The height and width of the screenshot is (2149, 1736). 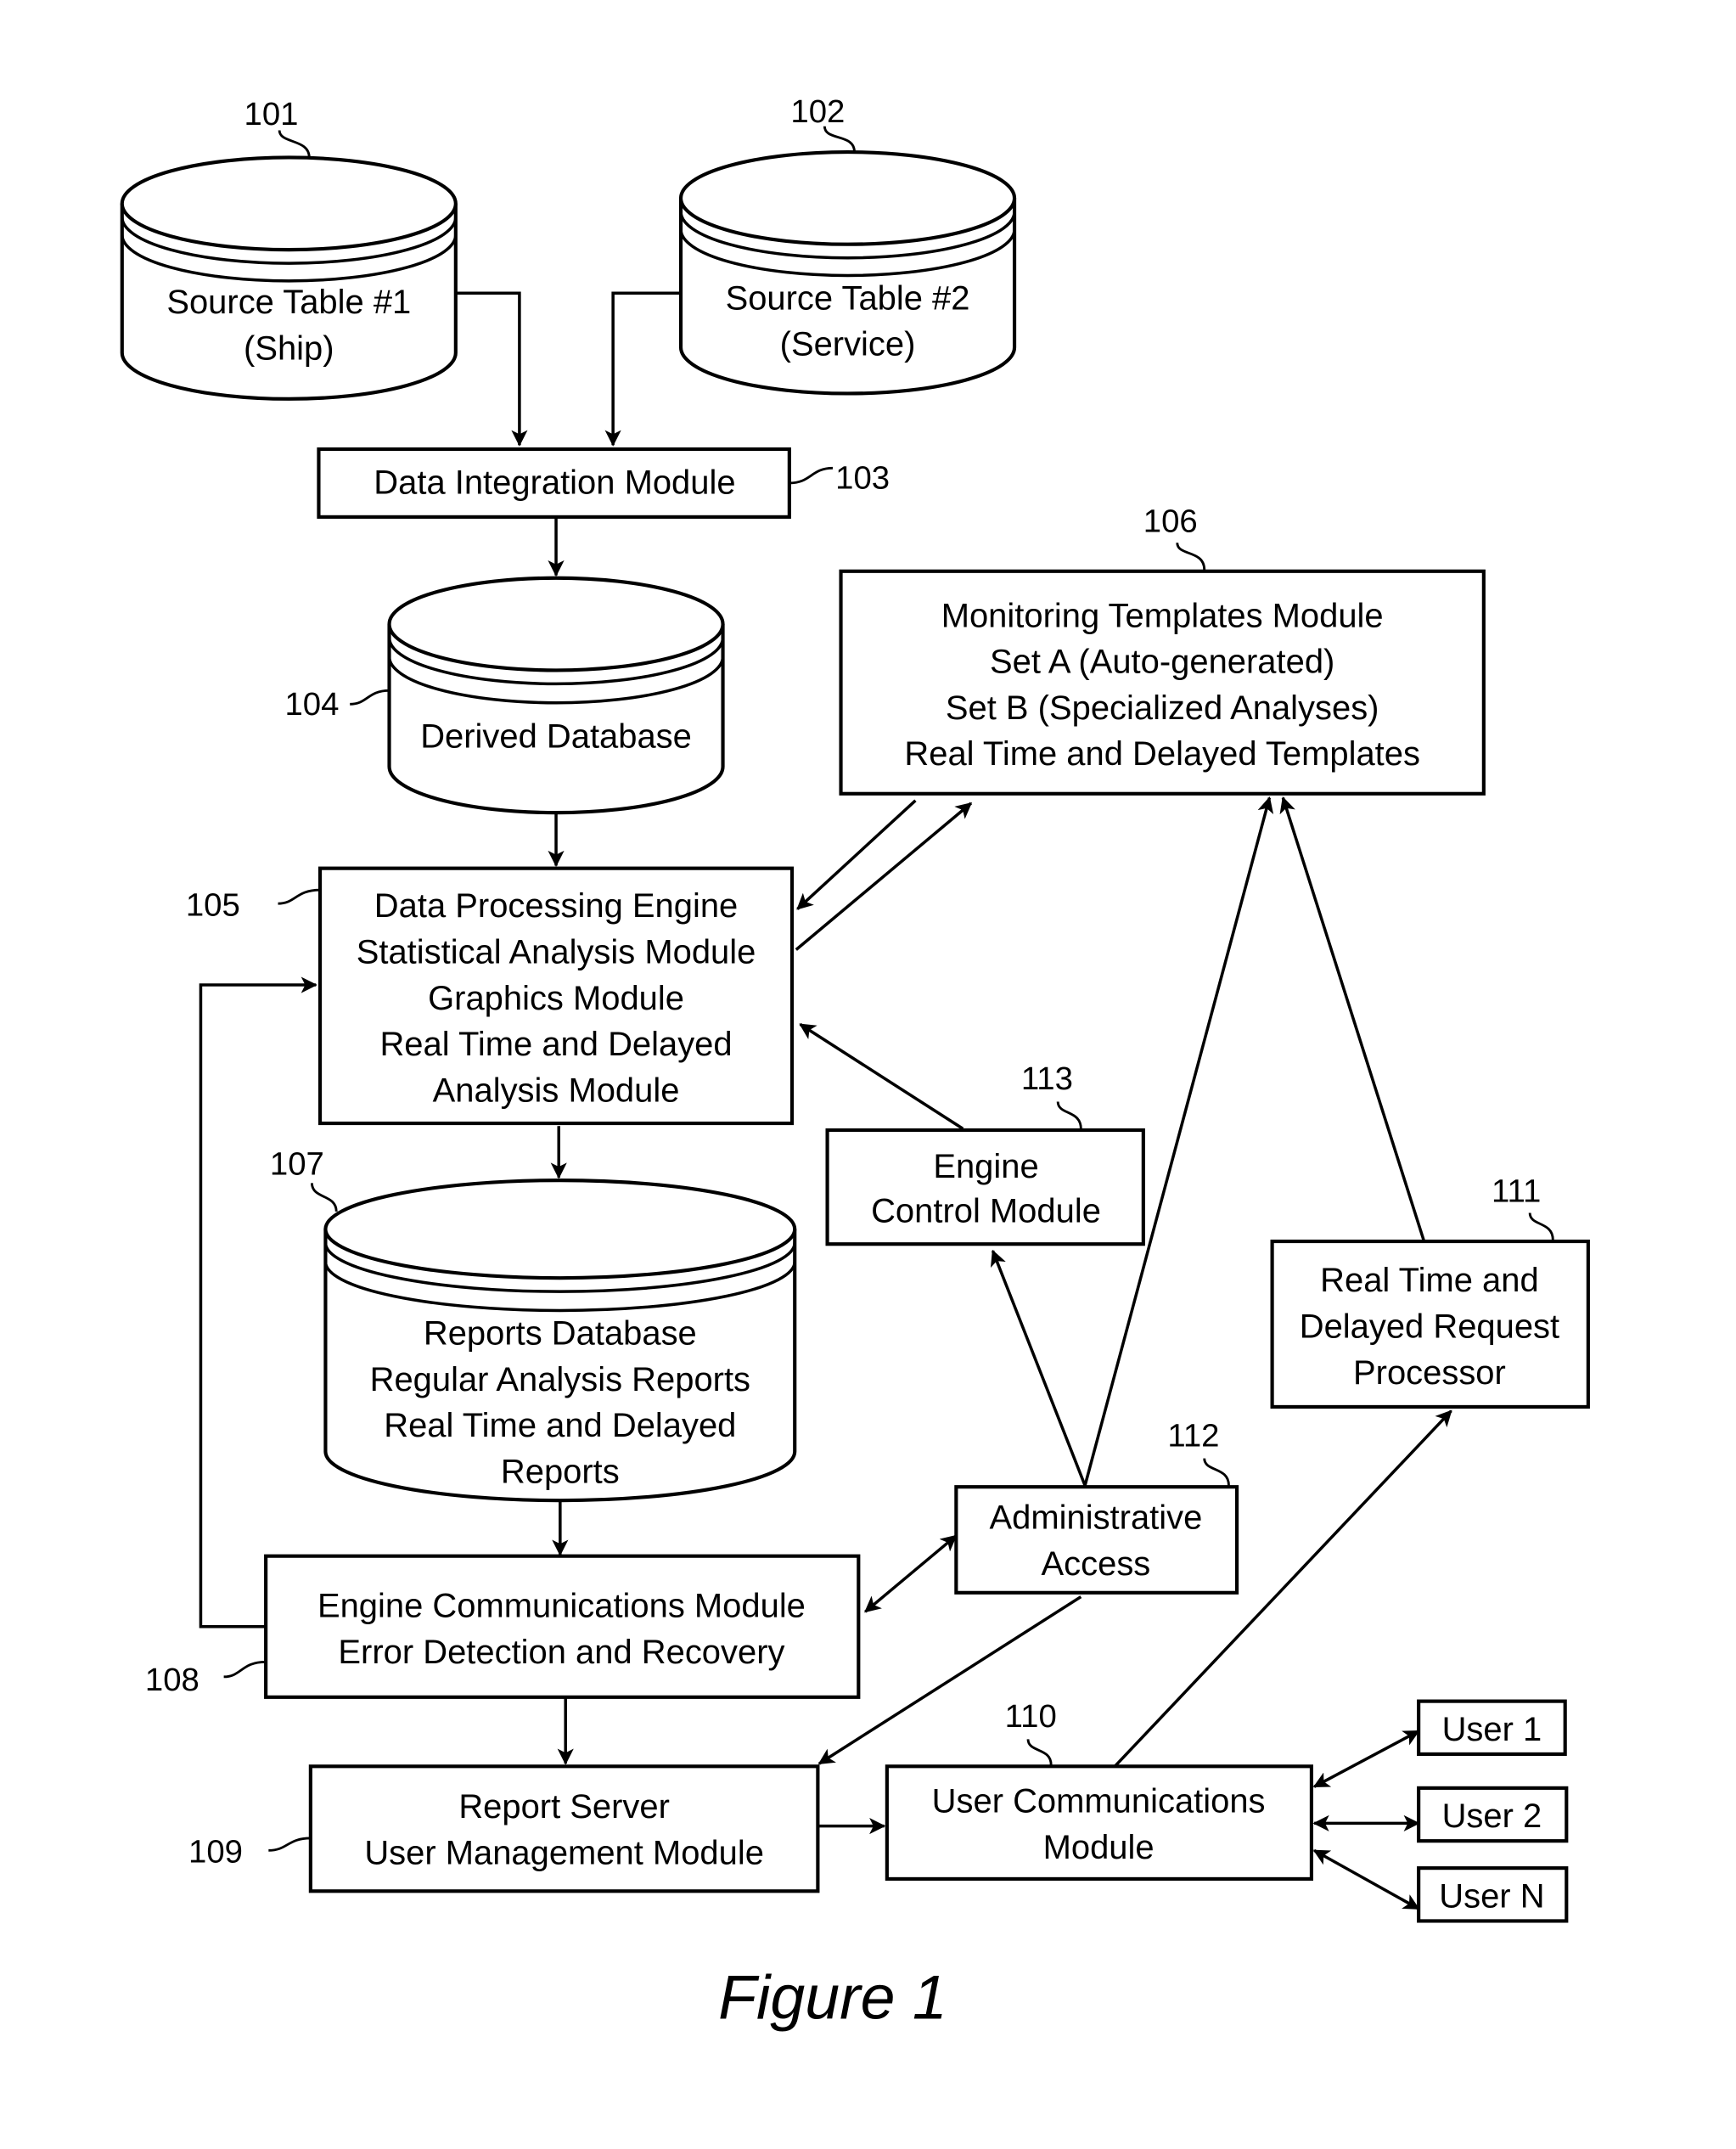 I want to click on user-2-node: User 2, so click(x=1493, y=1814).